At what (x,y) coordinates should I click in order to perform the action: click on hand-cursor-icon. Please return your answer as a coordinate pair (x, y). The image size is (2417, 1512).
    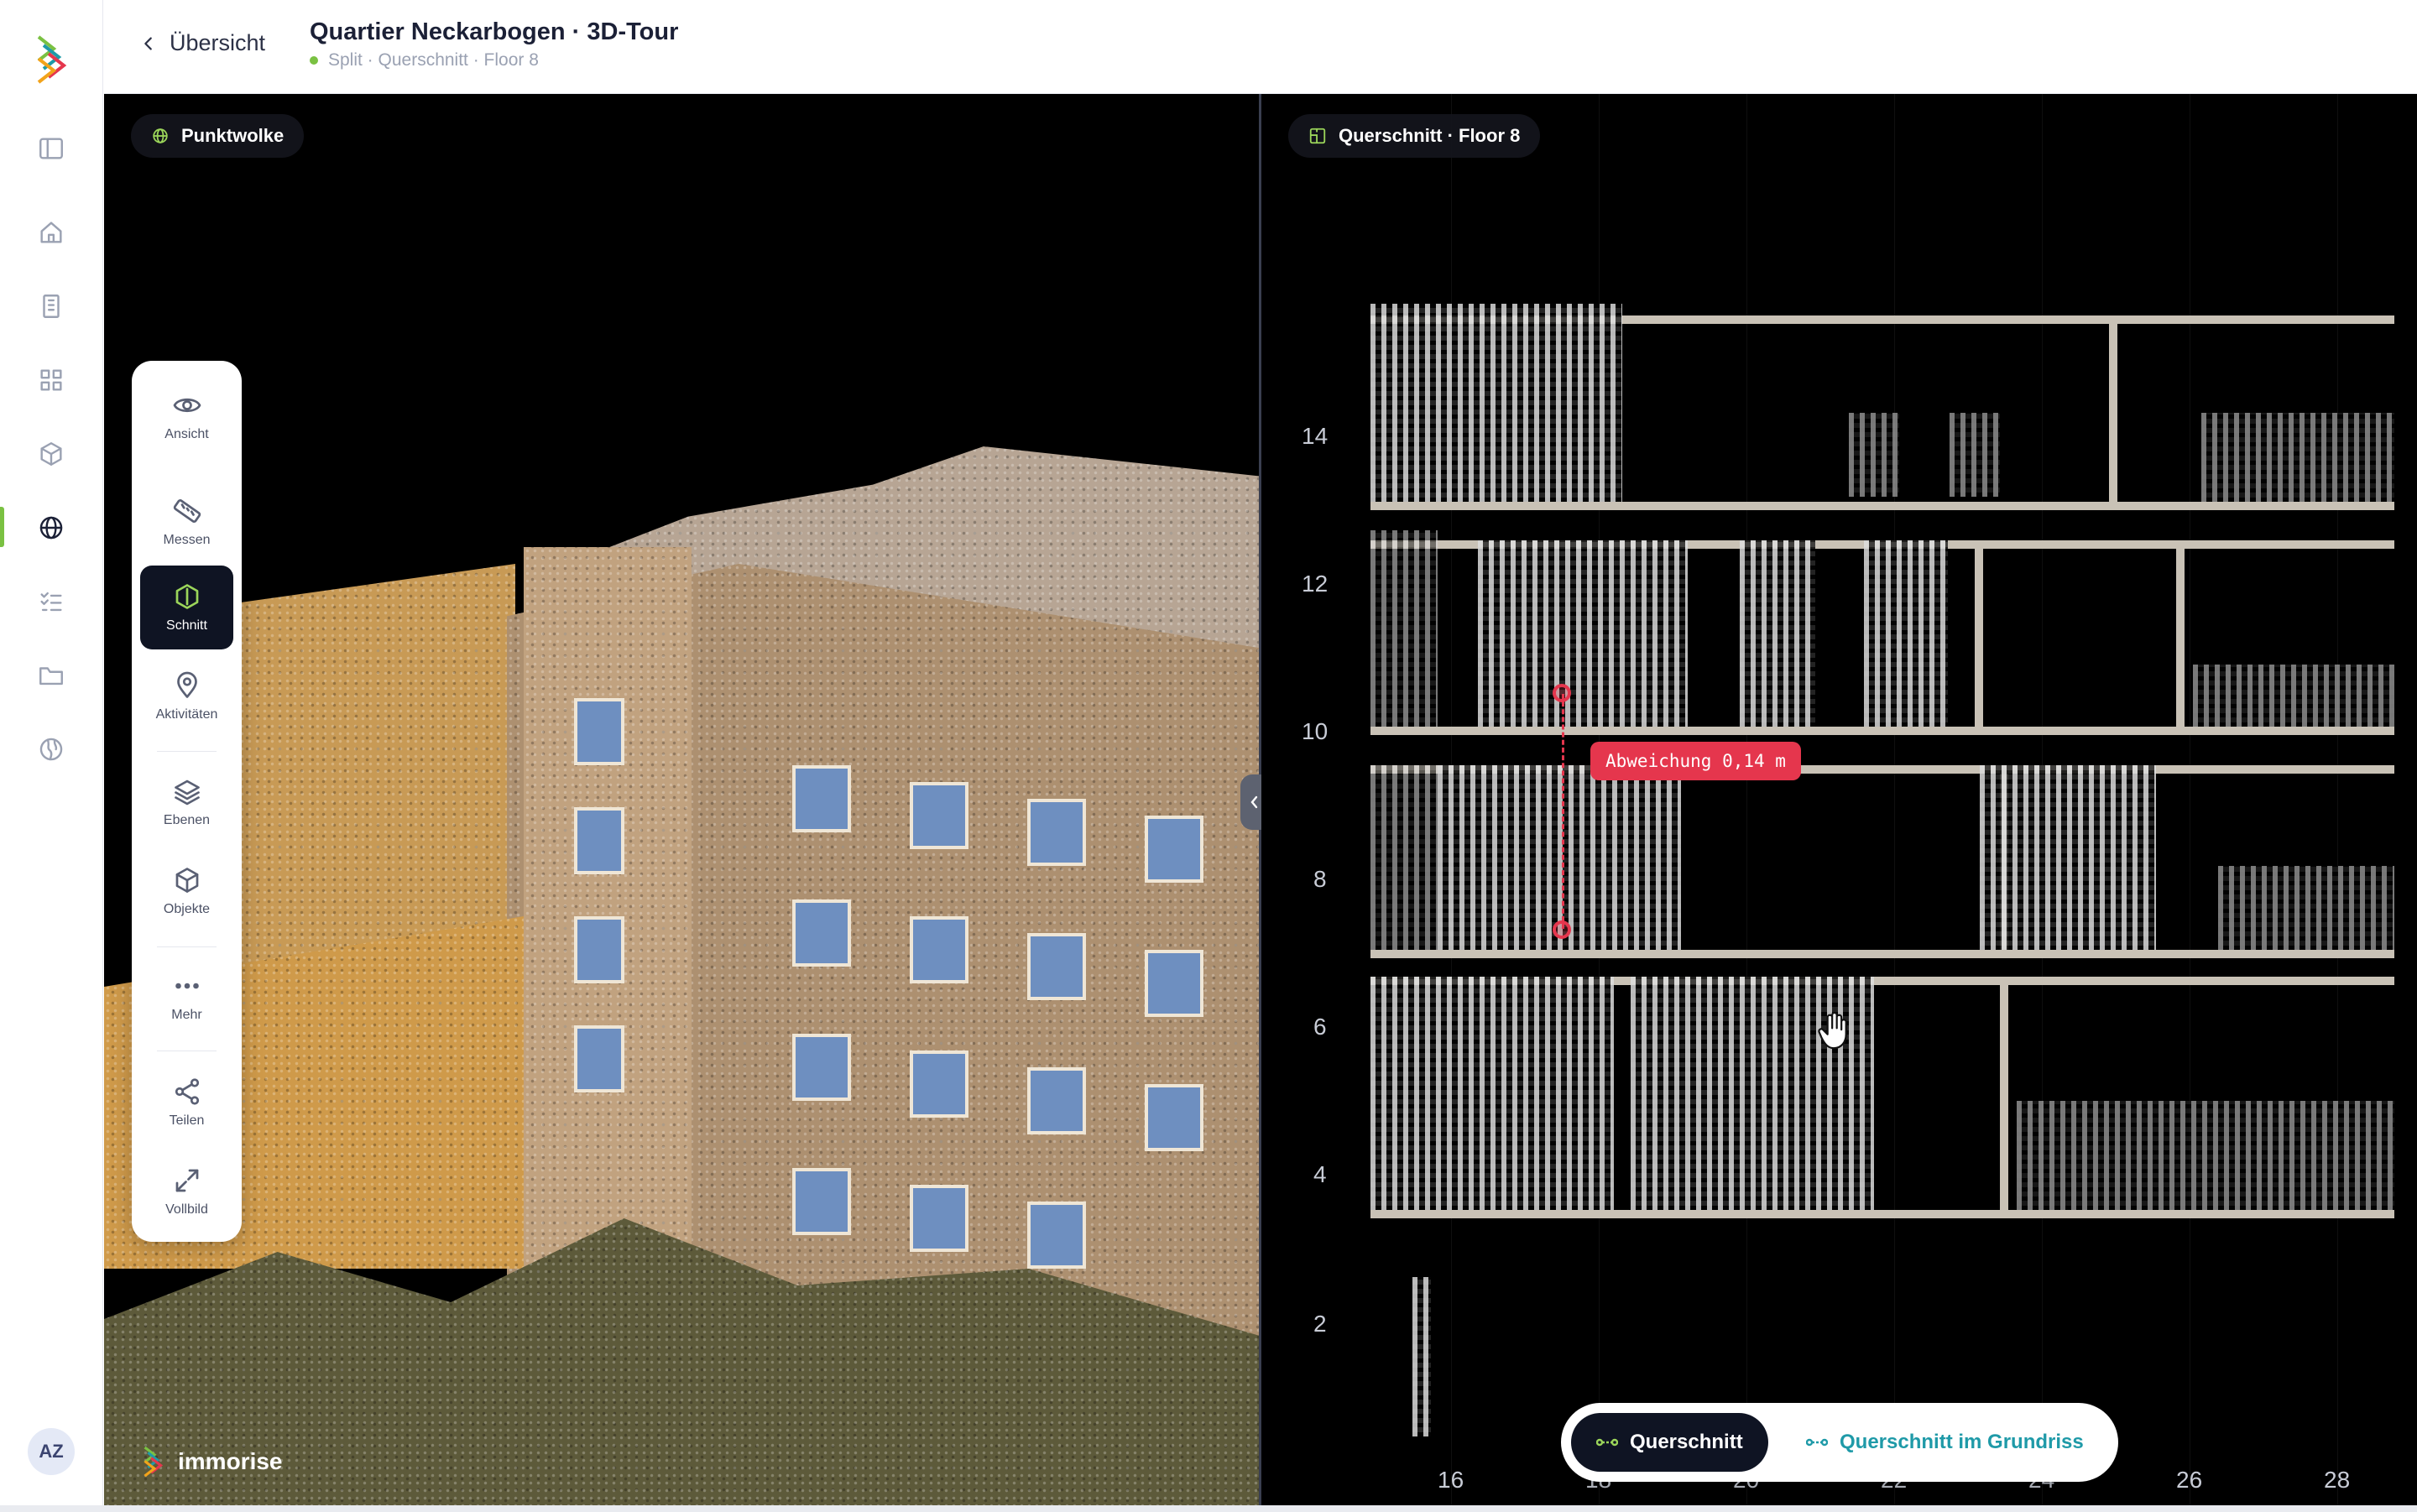
    Looking at the image, I should click on (1832, 1031).